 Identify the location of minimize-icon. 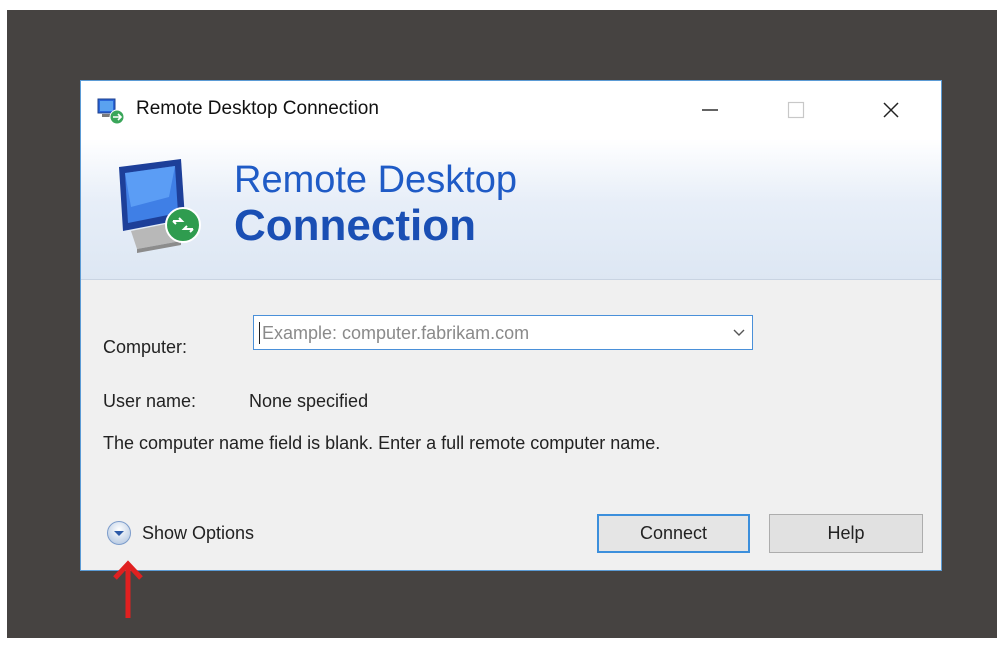
(710, 110).